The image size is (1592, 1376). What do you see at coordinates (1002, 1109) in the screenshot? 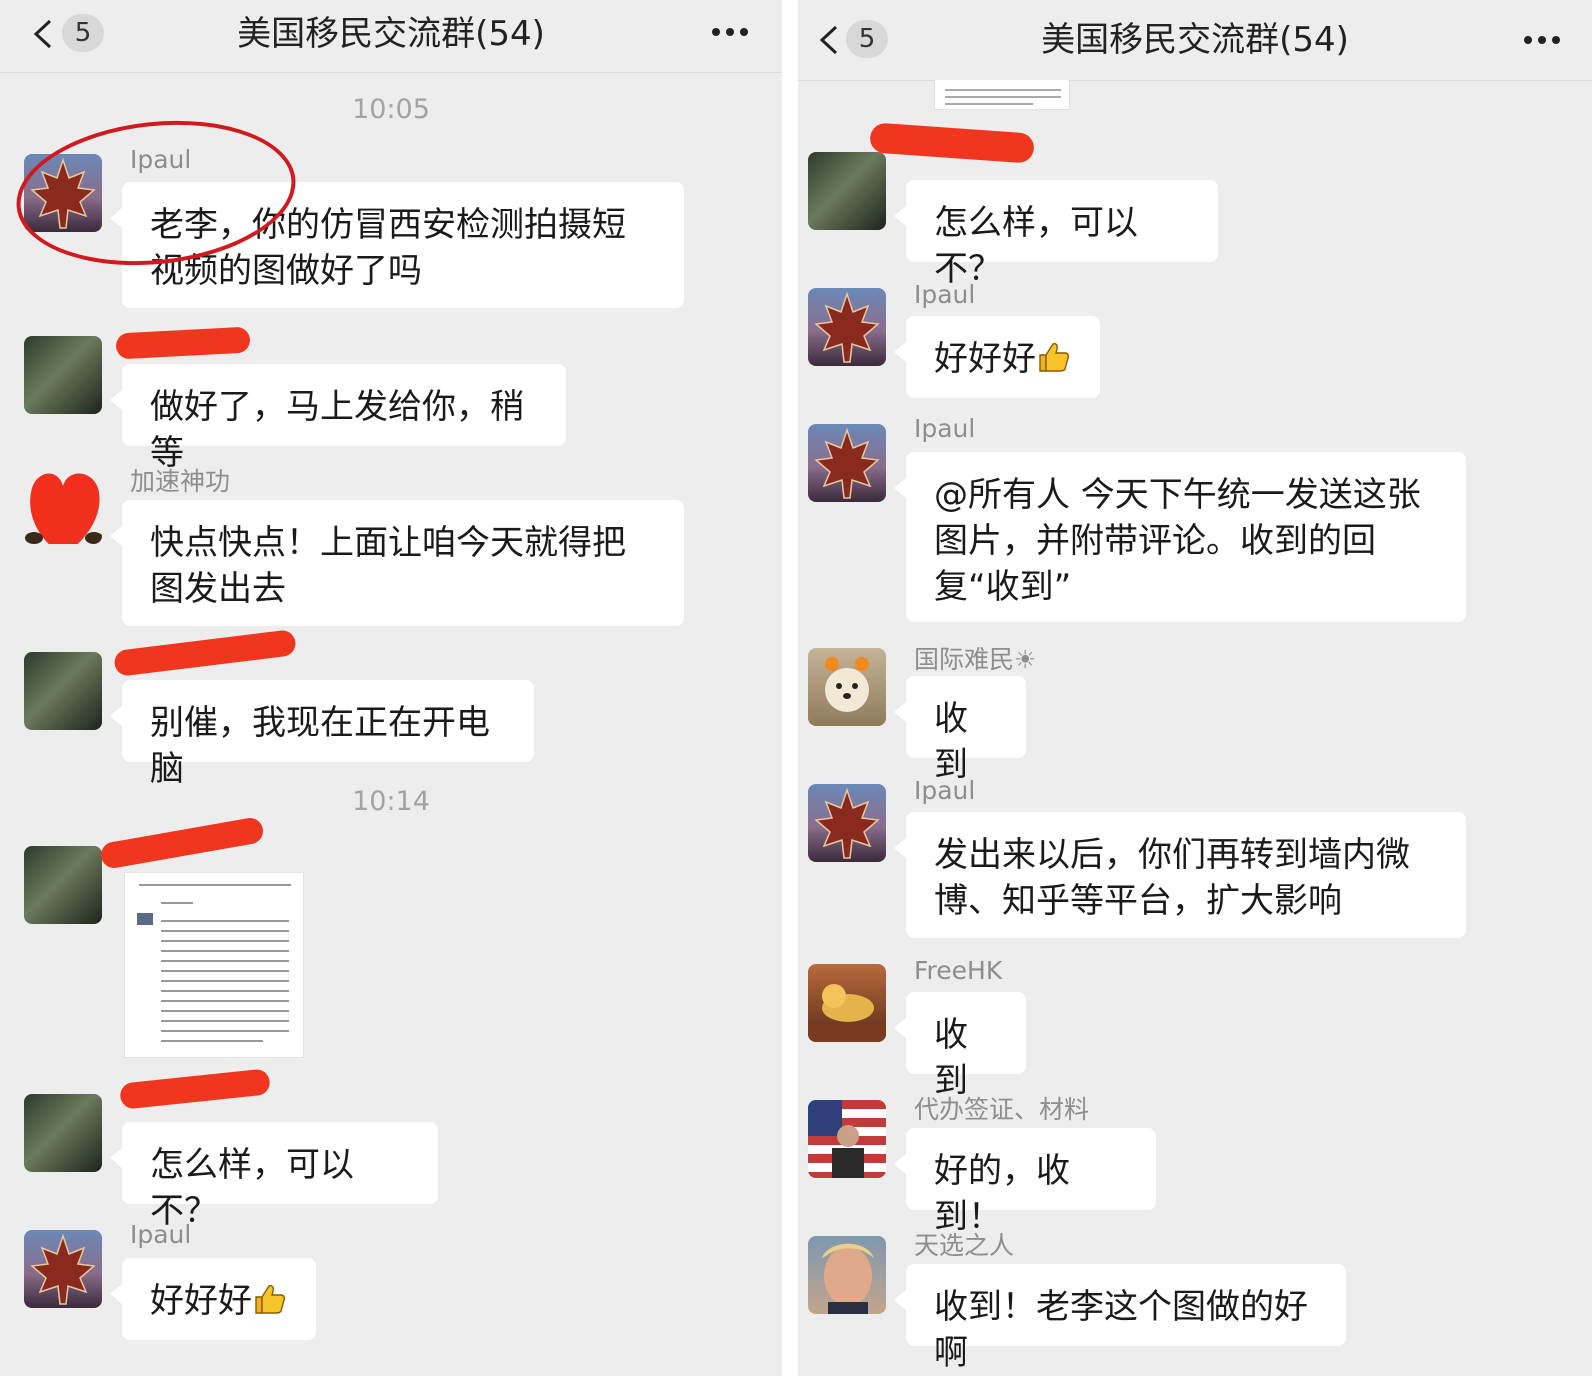
I see `sender-name: 代办签证、材料` at bounding box center [1002, 1109].